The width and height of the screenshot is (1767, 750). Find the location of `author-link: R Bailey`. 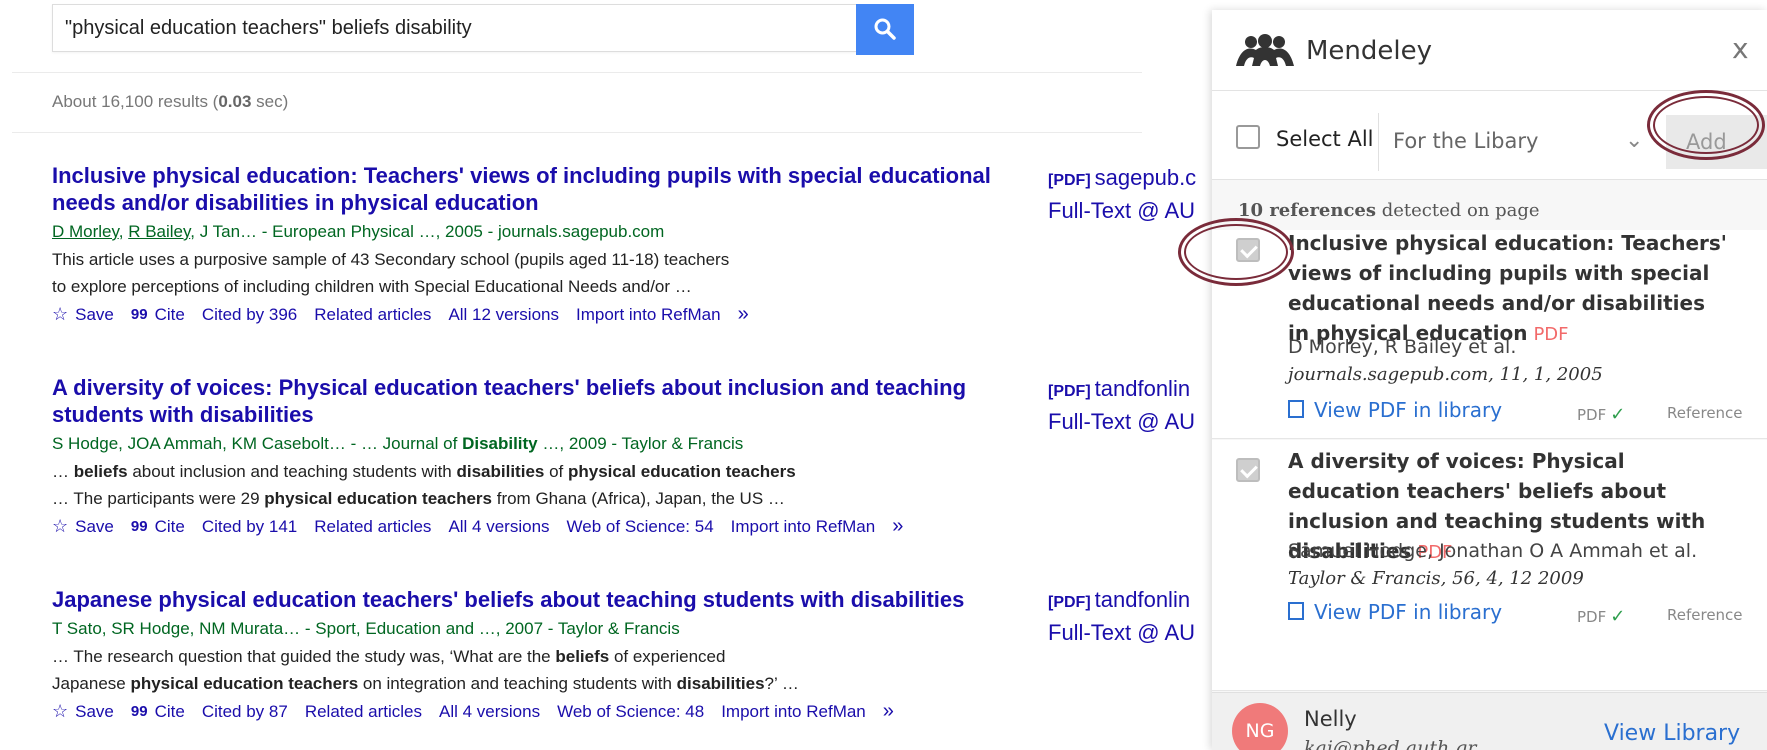

author-link: R Bailey is located at coordinates (159, 231).